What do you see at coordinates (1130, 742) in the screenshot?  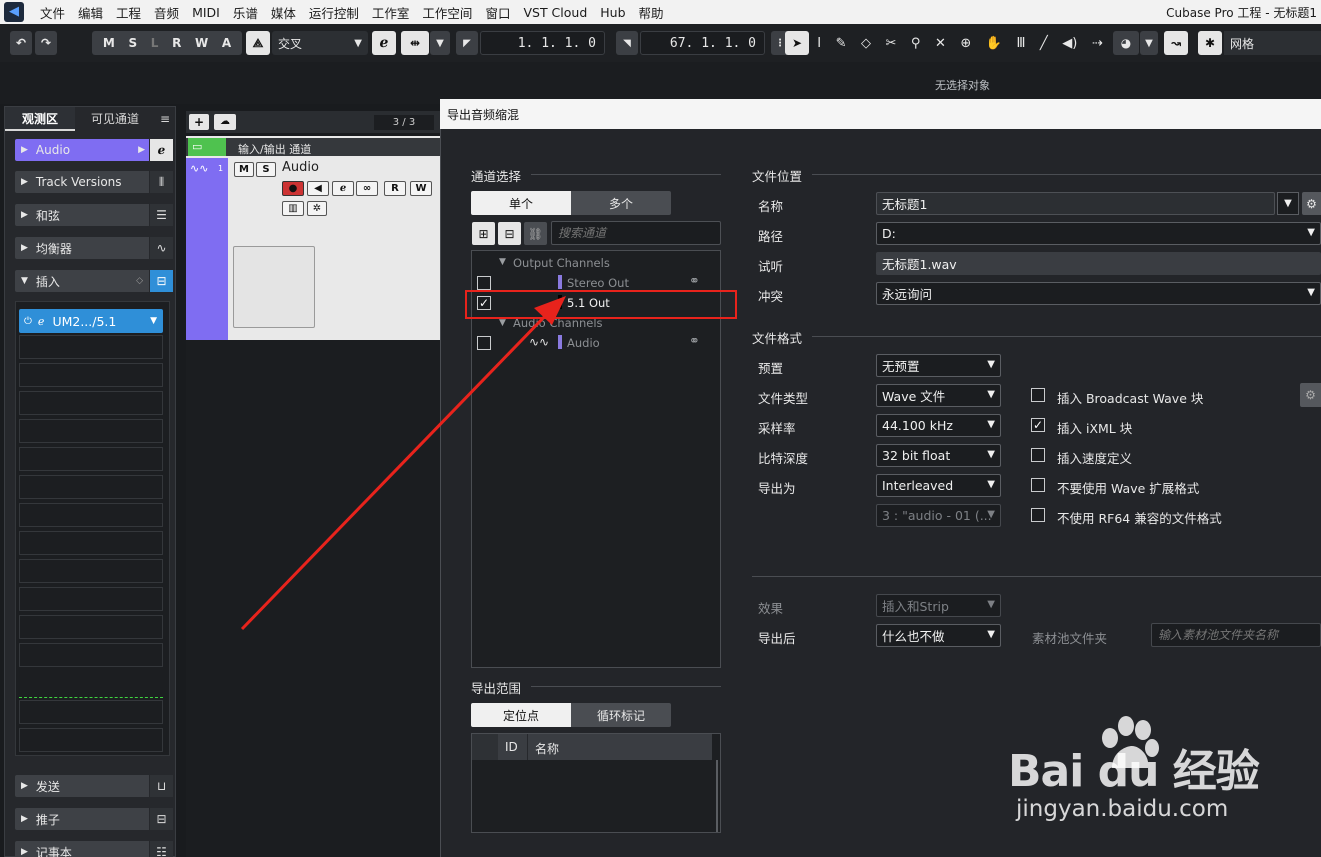 I see `paw-graphic` at bounding box center [1130, 742].